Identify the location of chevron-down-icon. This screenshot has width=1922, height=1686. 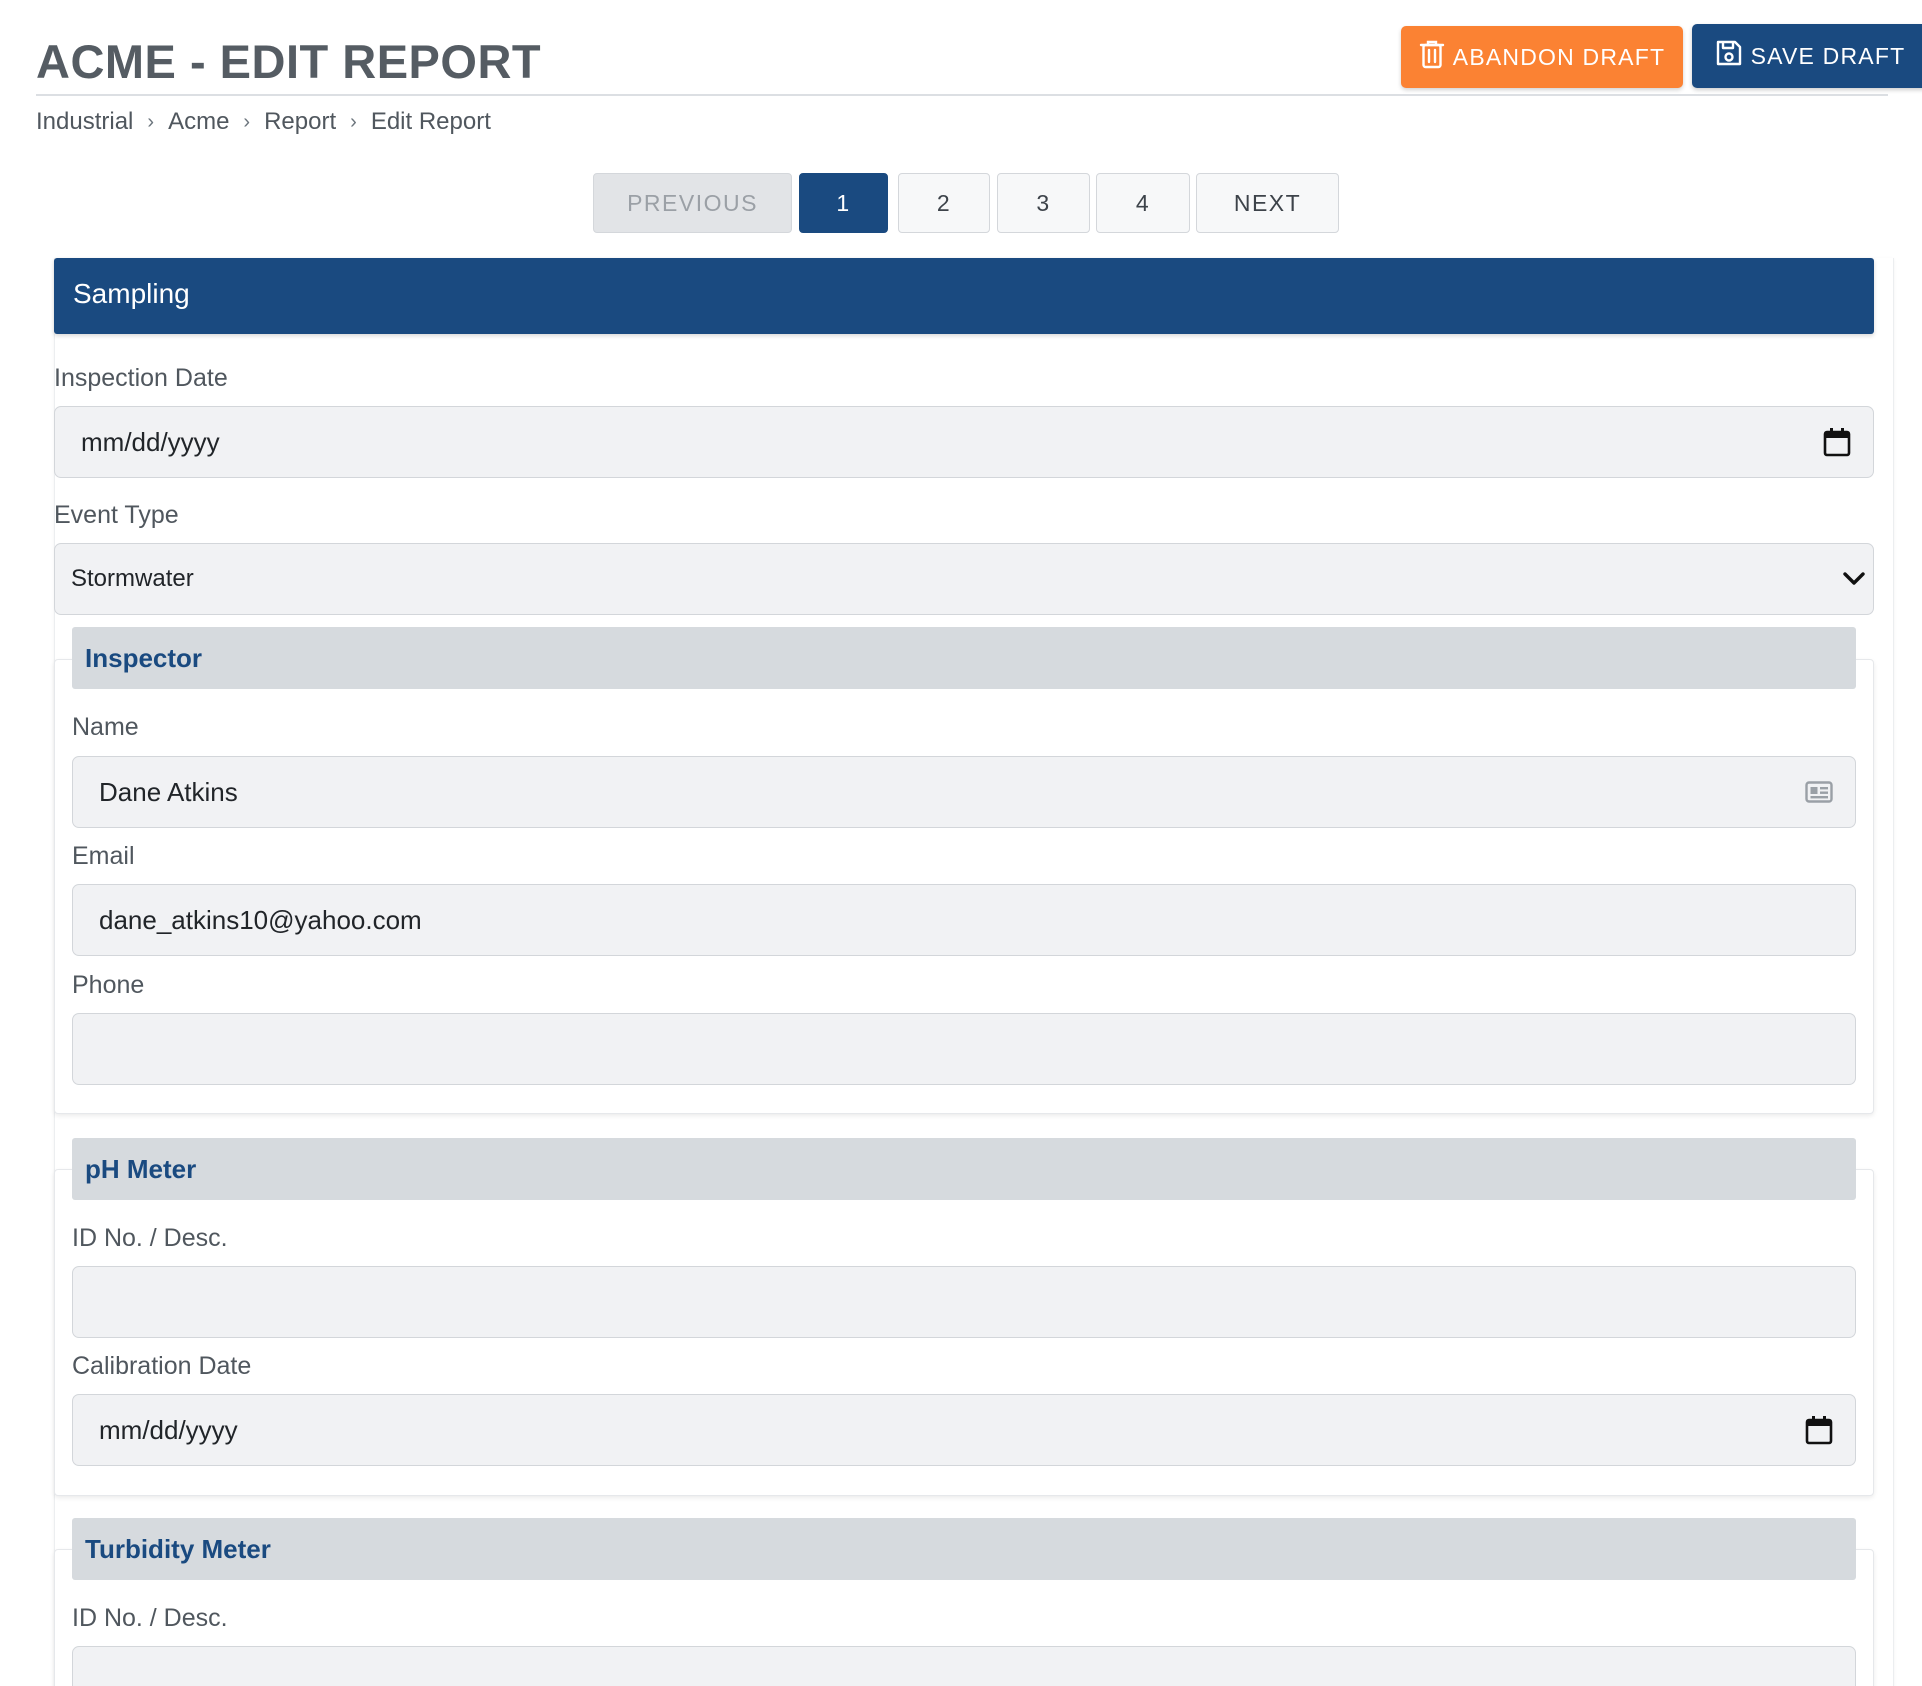
(1854, 579).